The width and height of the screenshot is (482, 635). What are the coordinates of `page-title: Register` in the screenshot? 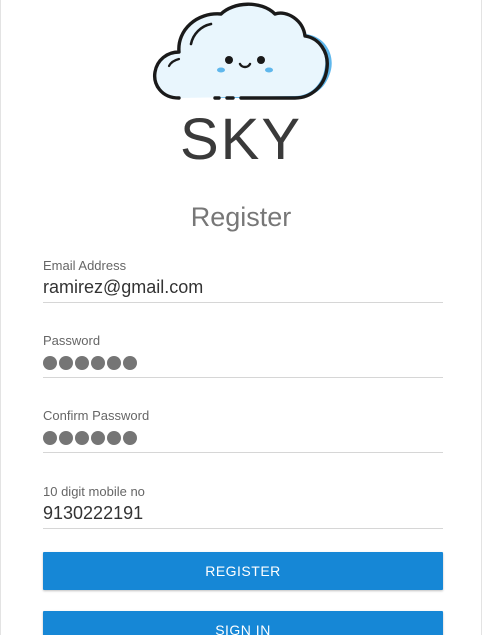 It's located at (241, 217).